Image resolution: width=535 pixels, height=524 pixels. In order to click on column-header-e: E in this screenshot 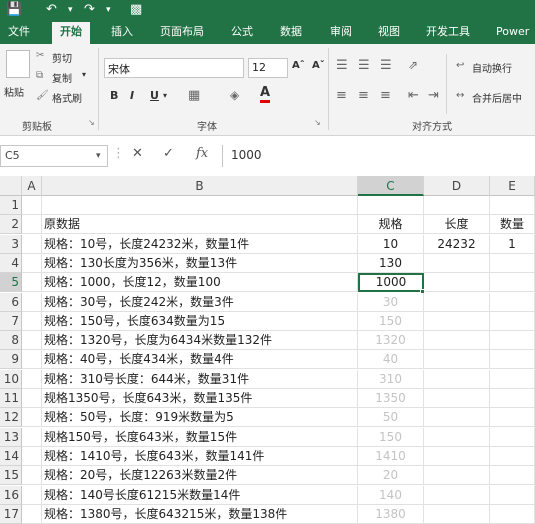, I will do `click(512, 186)`.